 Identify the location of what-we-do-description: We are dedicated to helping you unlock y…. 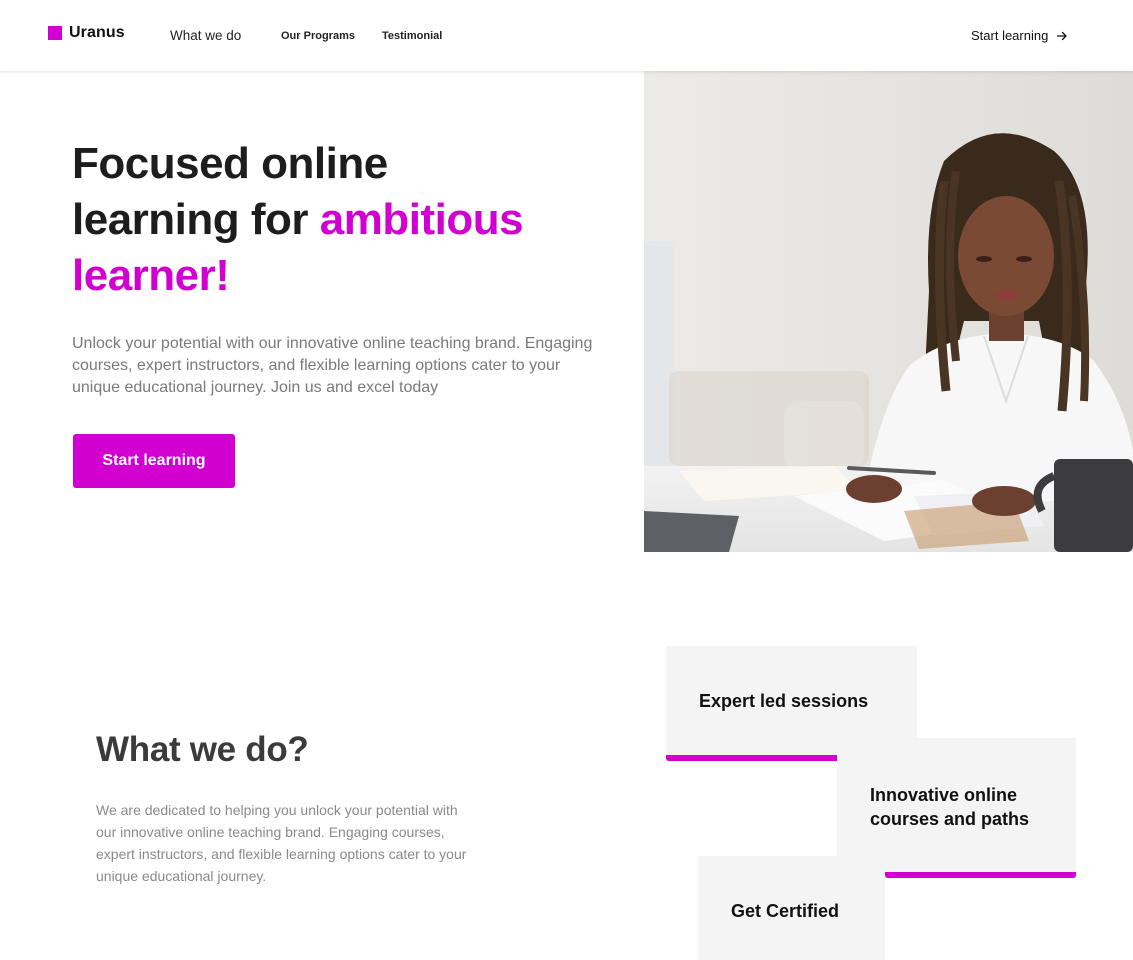
(281, 843).